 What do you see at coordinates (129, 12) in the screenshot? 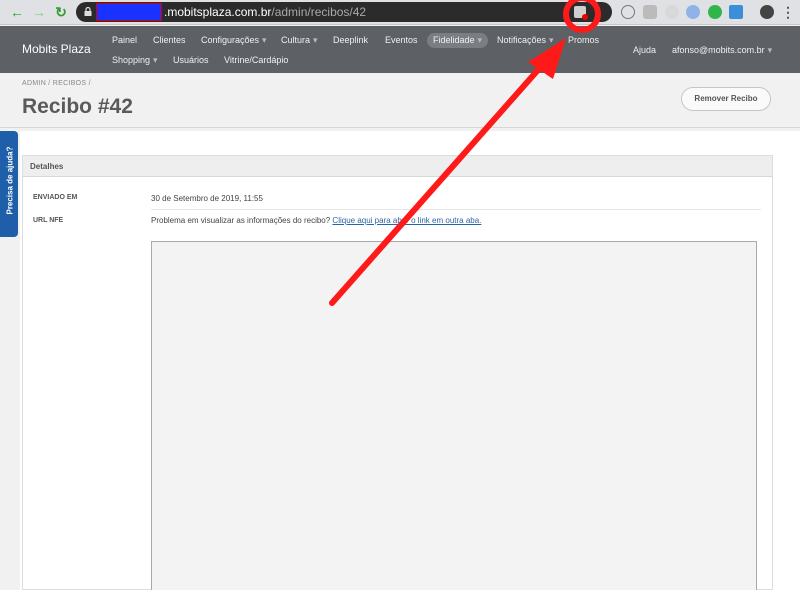
I see `redacted-subdomain` at bounding box center [129, 12].